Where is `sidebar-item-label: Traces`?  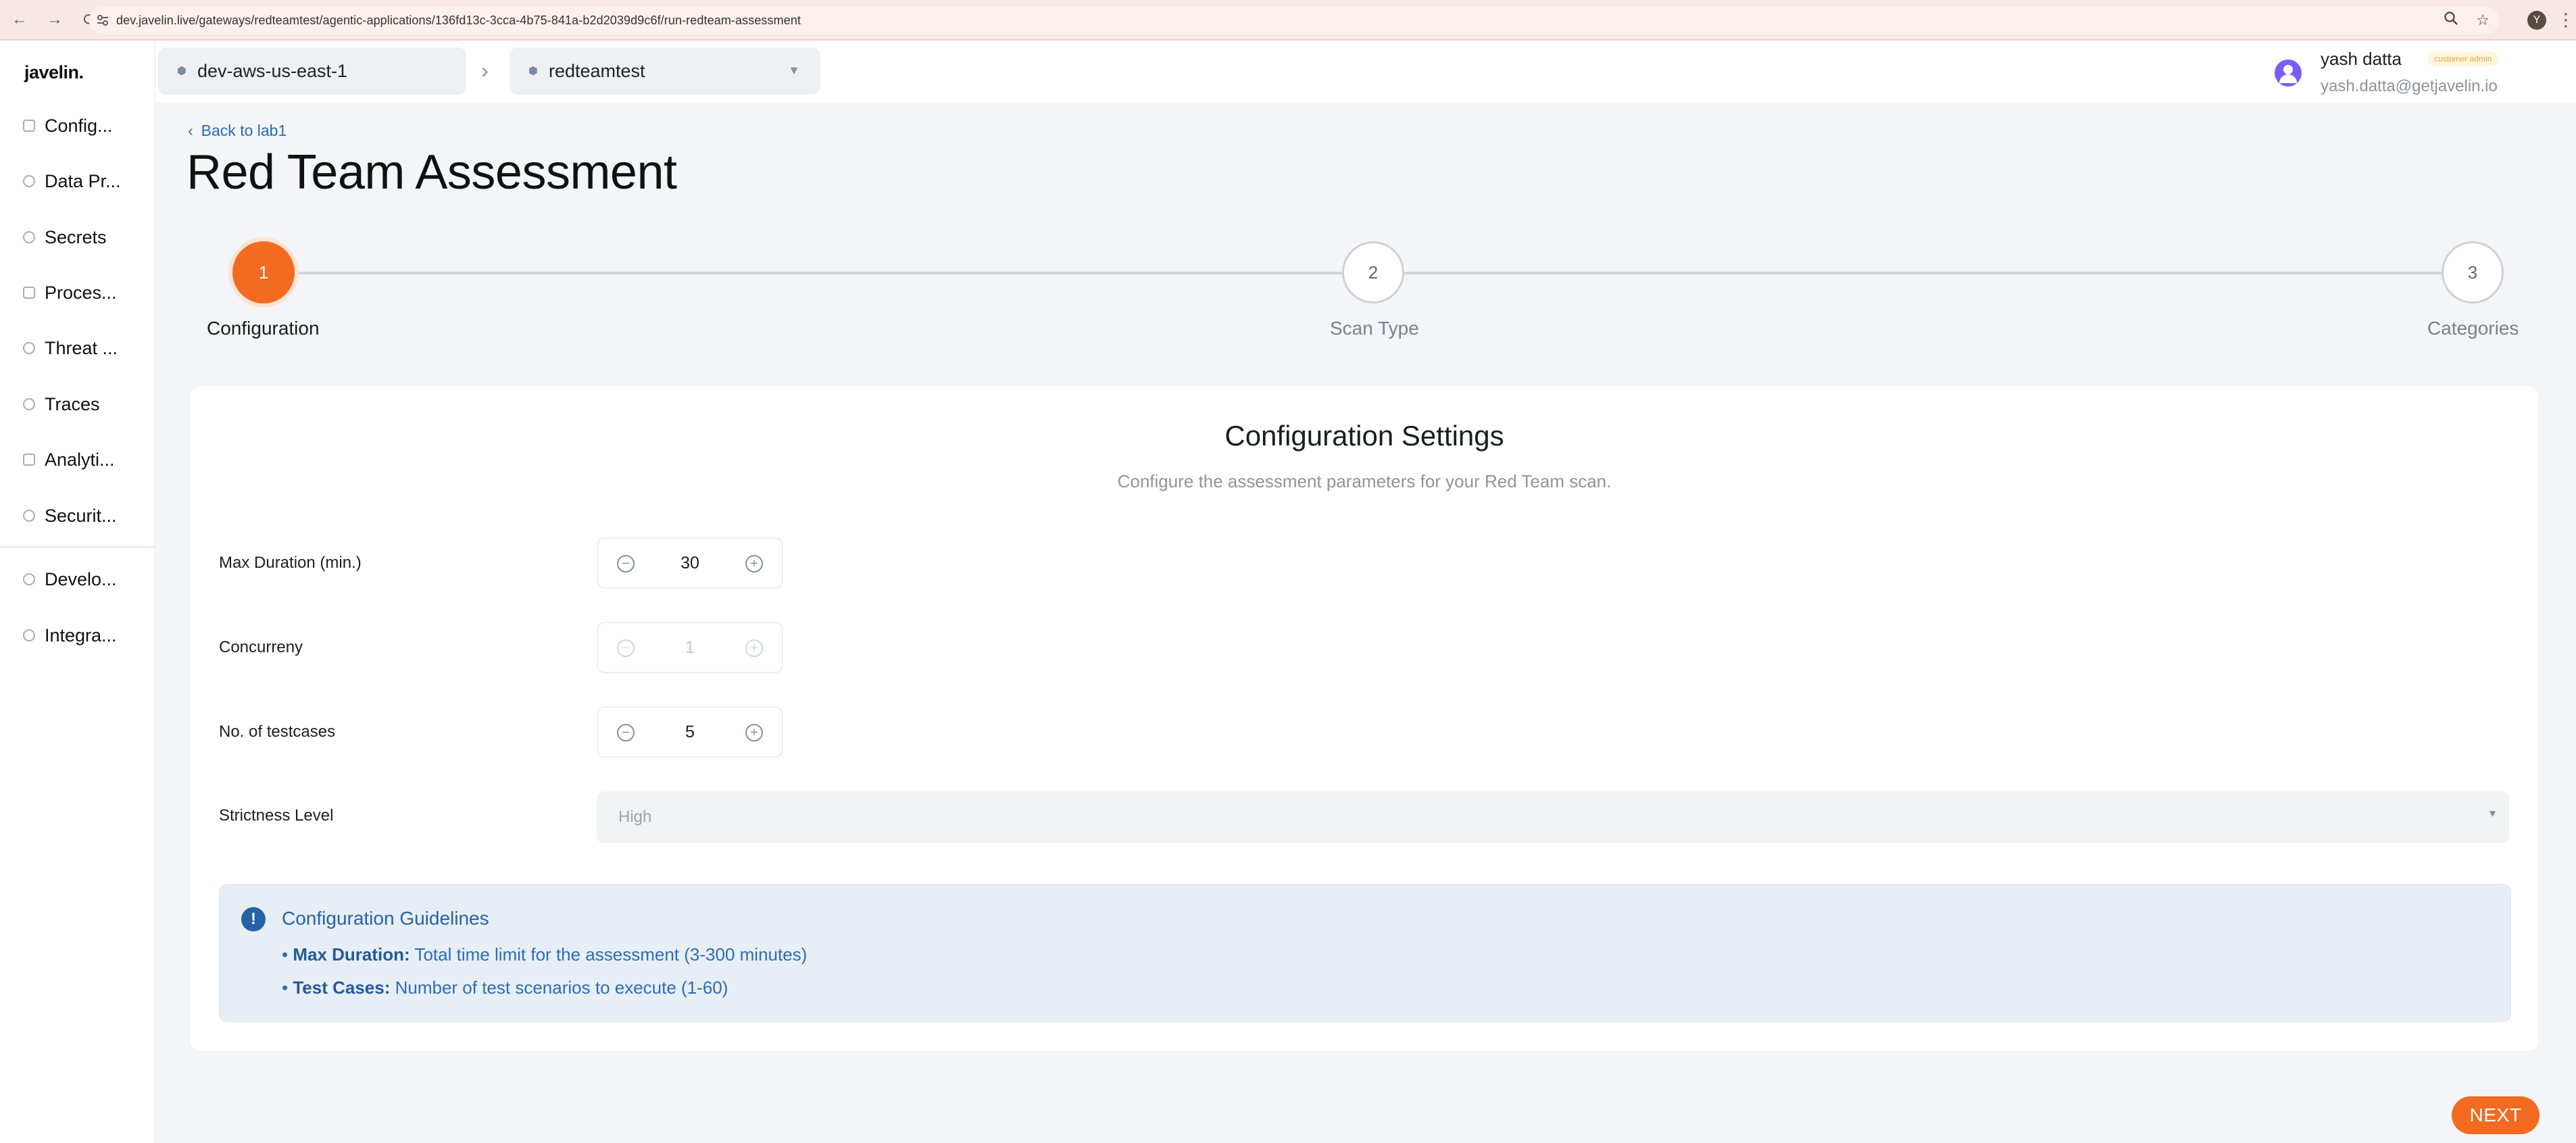 sidebar-item-label: Traces is located at coordinates (72, 403).